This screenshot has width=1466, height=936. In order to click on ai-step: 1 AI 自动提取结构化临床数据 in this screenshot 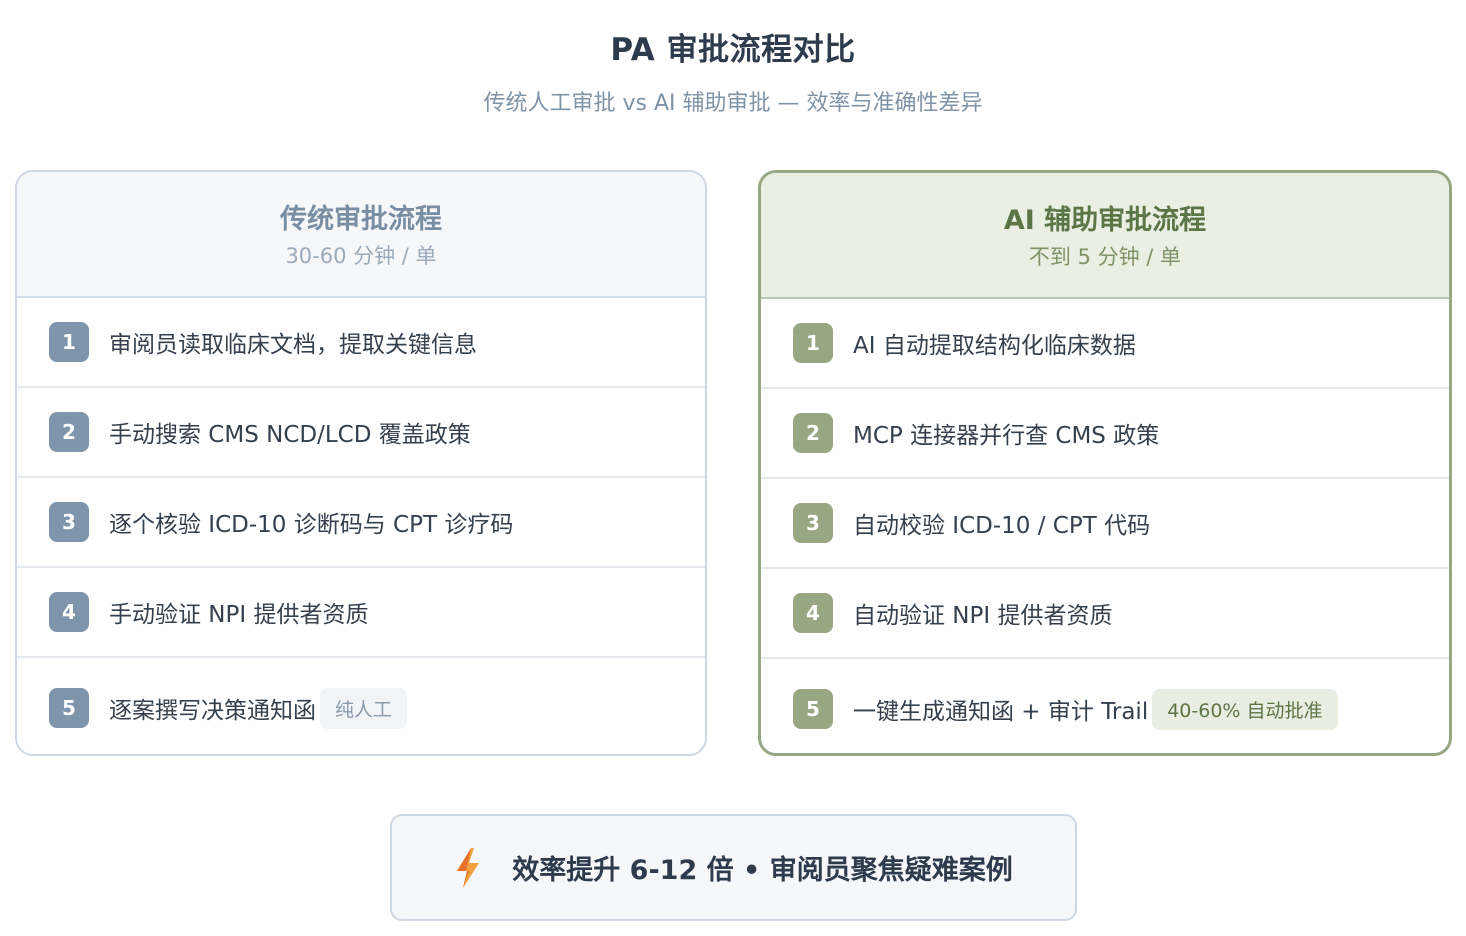, I will do `click(1105, 344)`.